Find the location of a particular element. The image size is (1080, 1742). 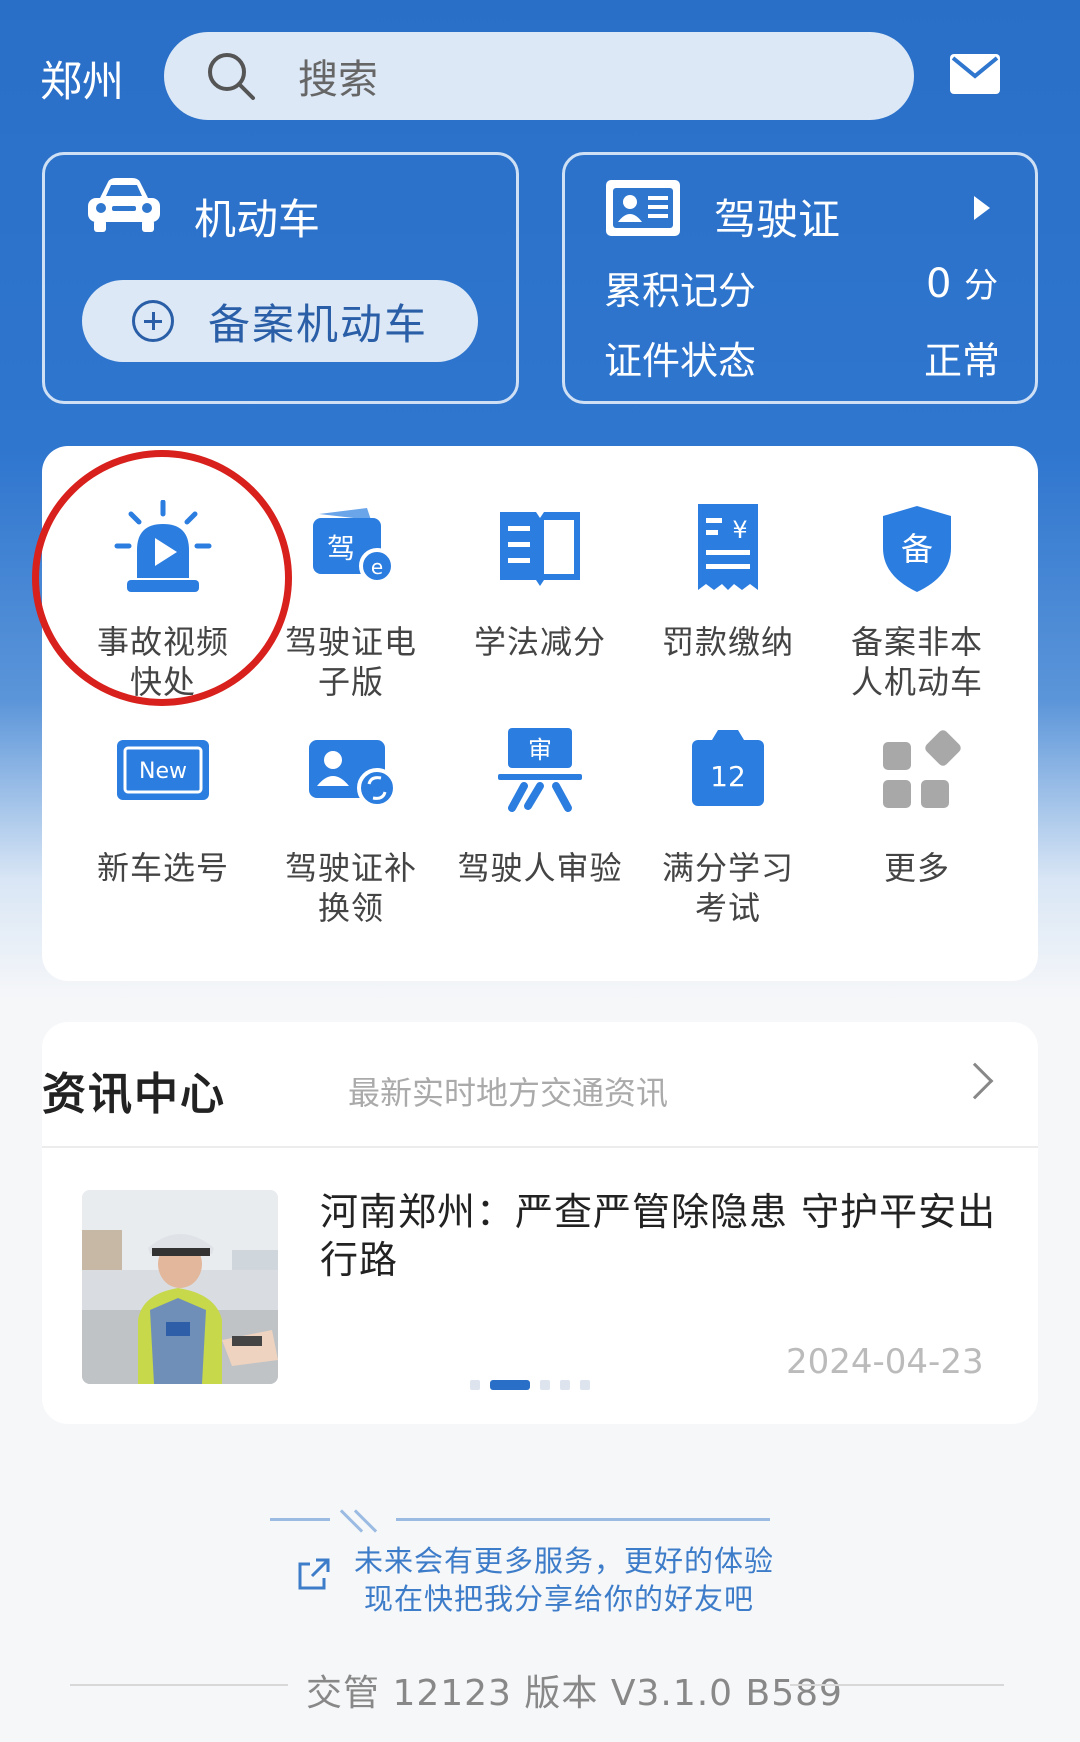

service-register-other-vehicle: 备 备案非本 人机动车 is located at coordinates (917, 601).